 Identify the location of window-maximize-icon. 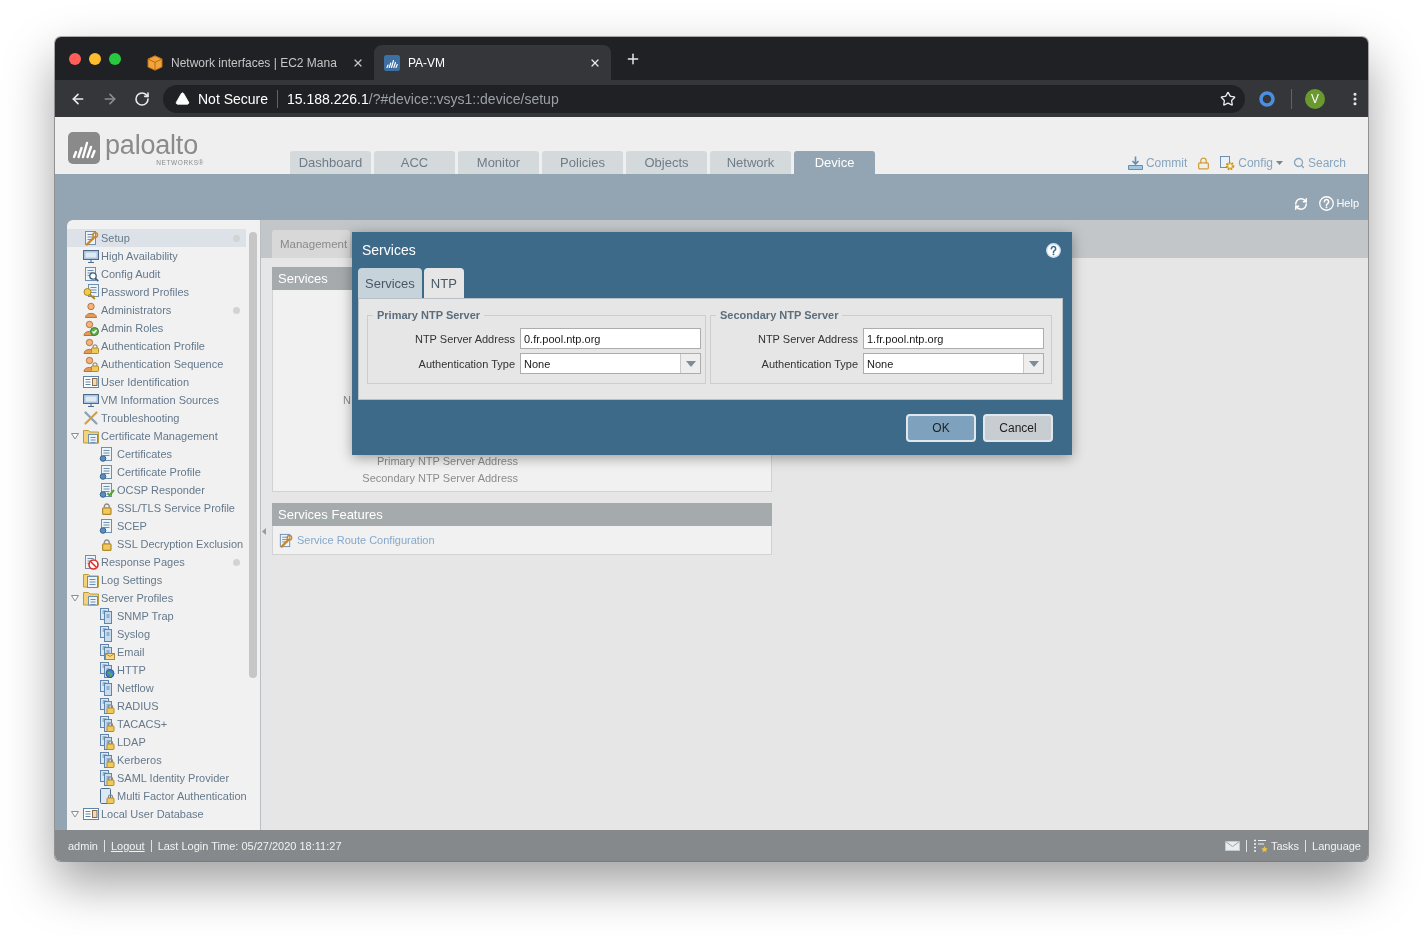
(115, 58).